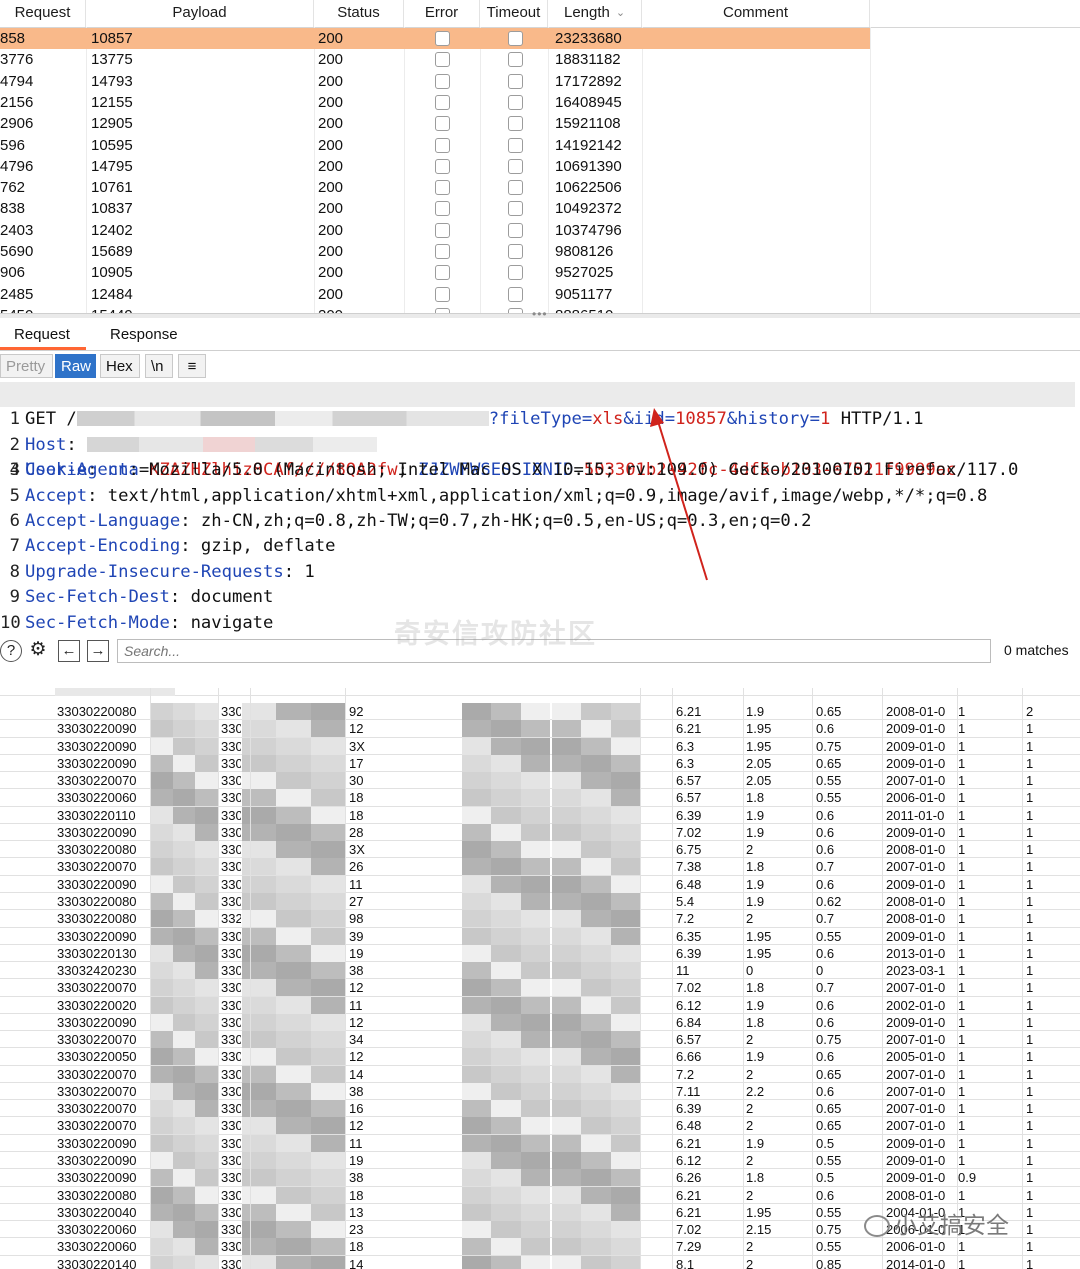 This screenshot has height=1269, width=1080. I want to click on menu-icon: ≡, so click(192, 366).